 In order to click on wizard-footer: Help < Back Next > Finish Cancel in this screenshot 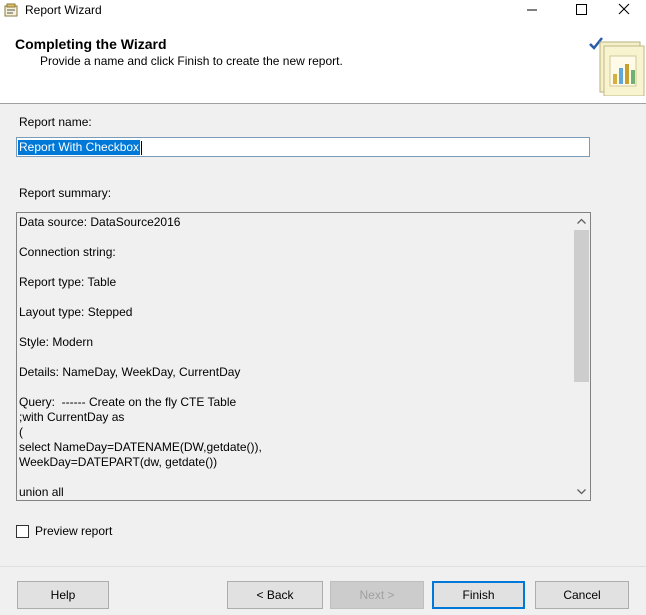, I will do `click(323, 590)`.